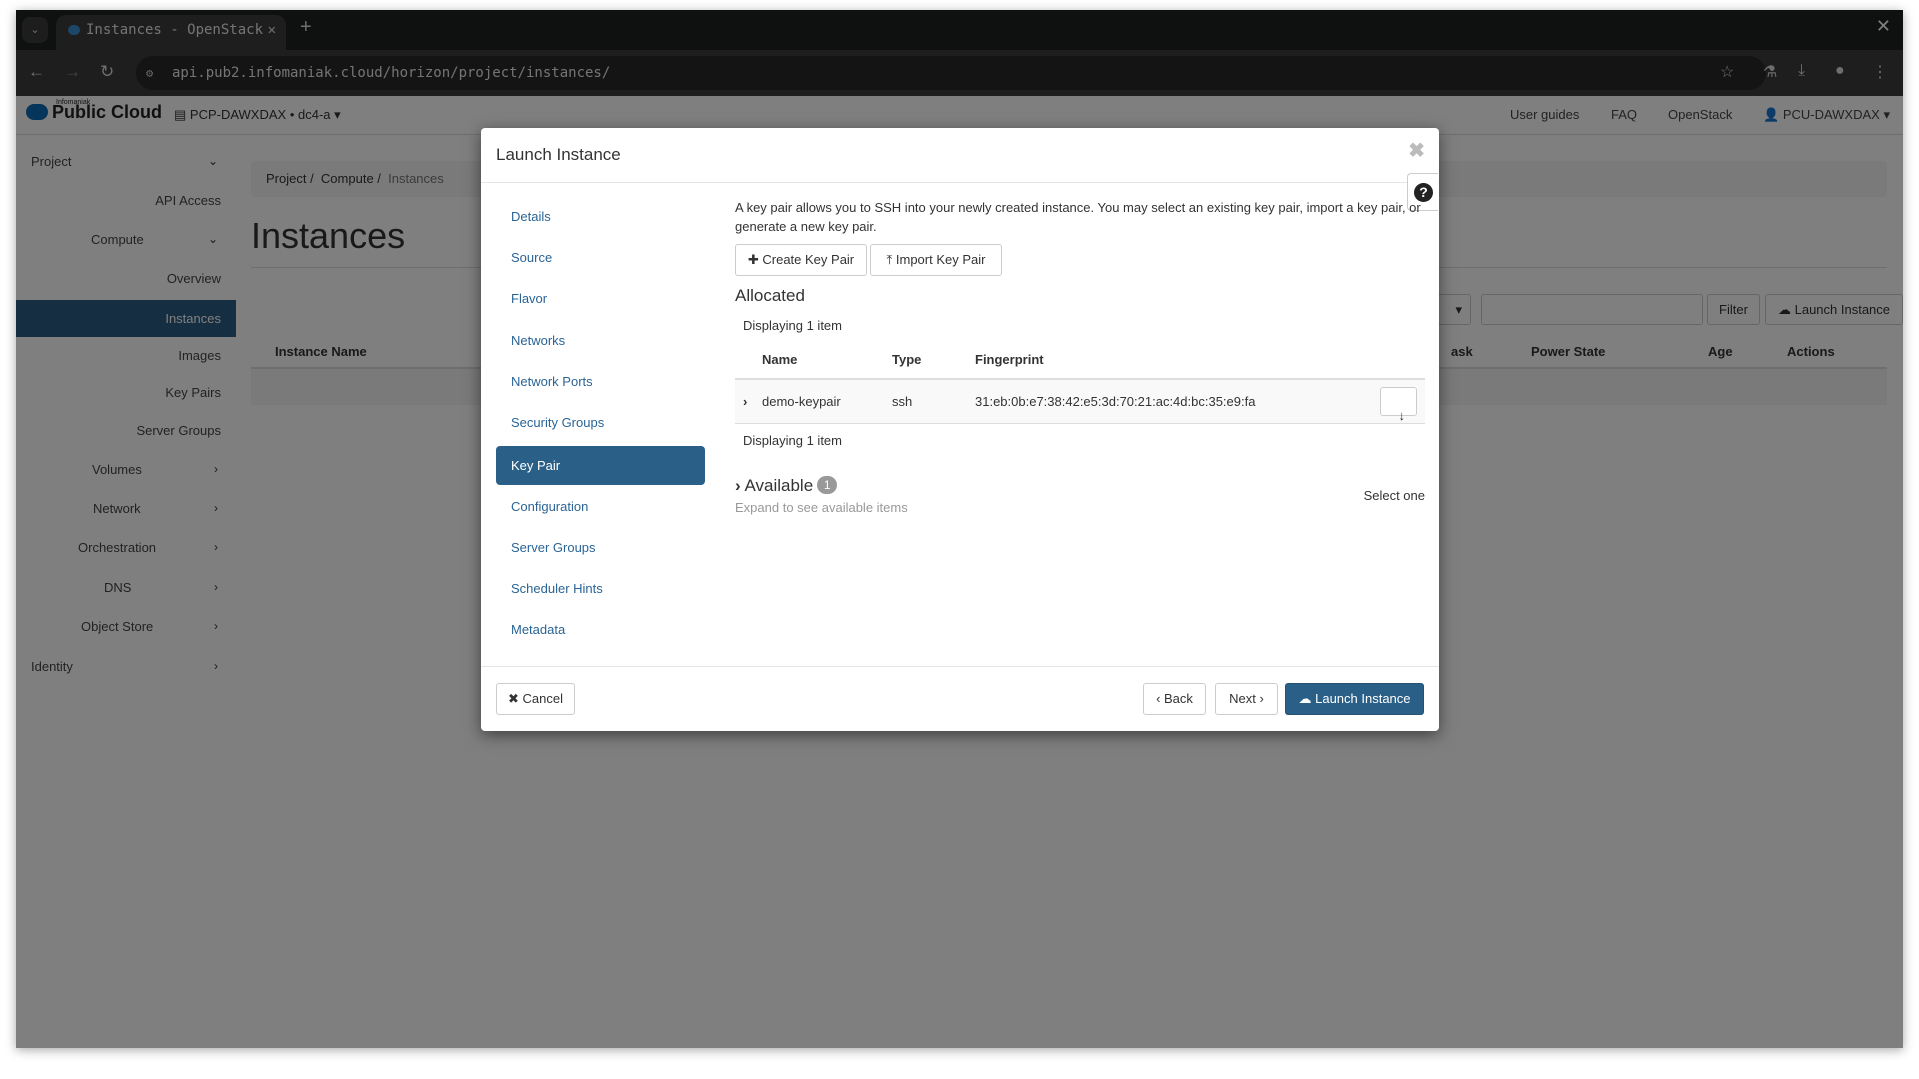  I want to click on expand-hint: Expand to see available items, so click(821, 507).